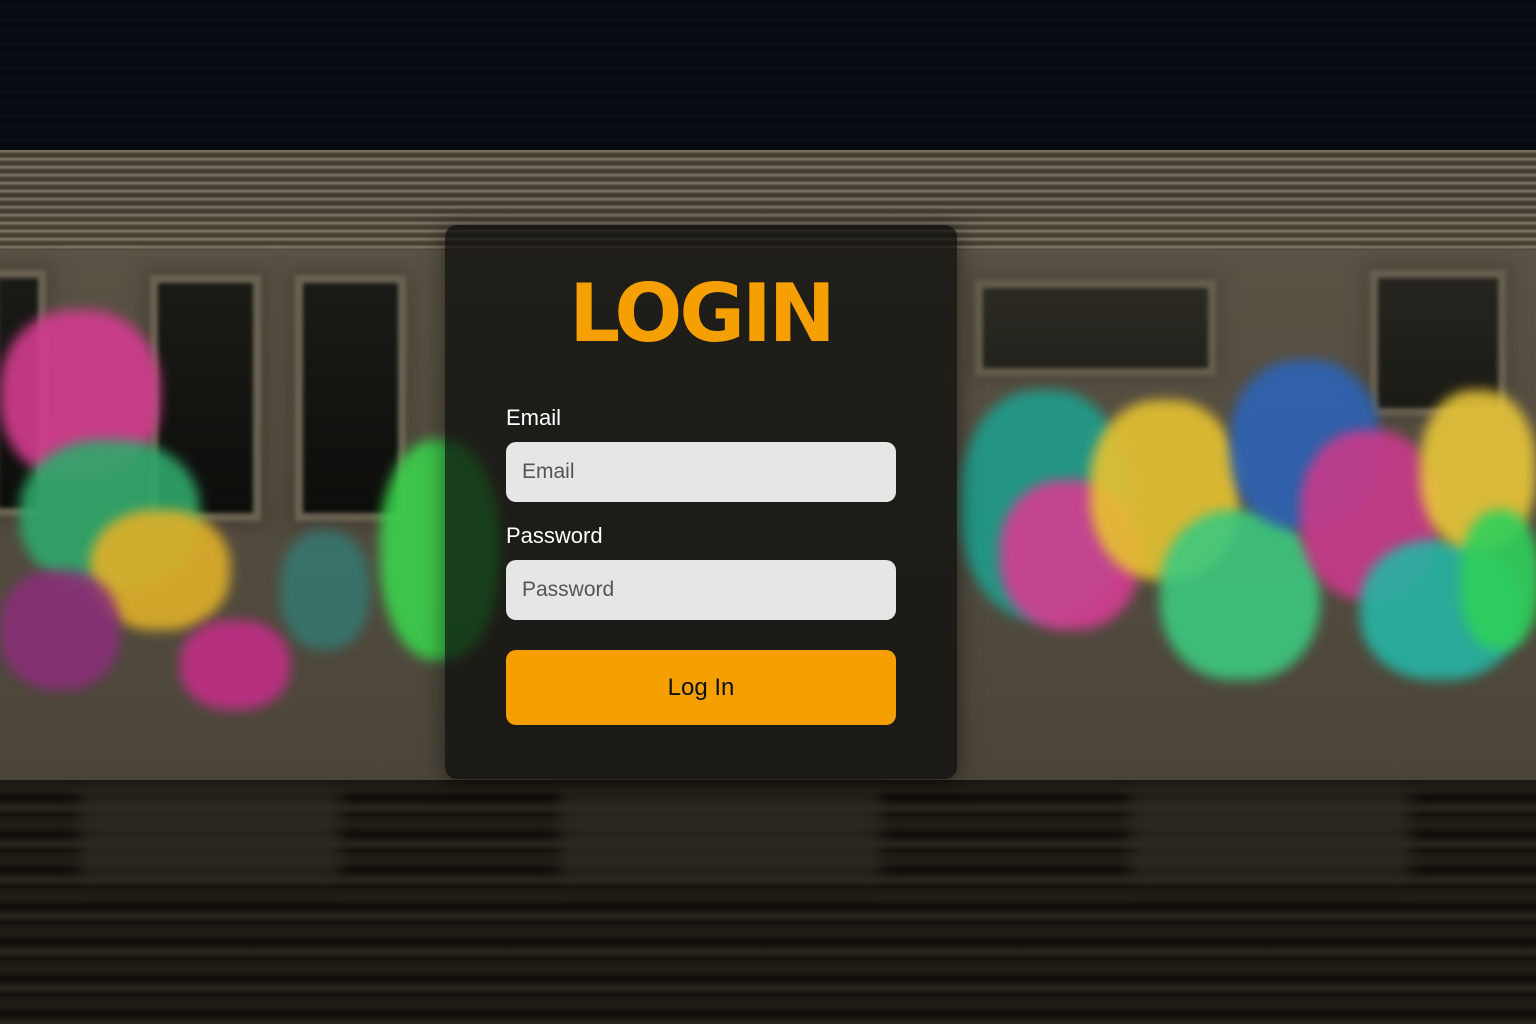  Describe the element at coordinates (701, 590) in the screenshot. I see `password-input` at that location.